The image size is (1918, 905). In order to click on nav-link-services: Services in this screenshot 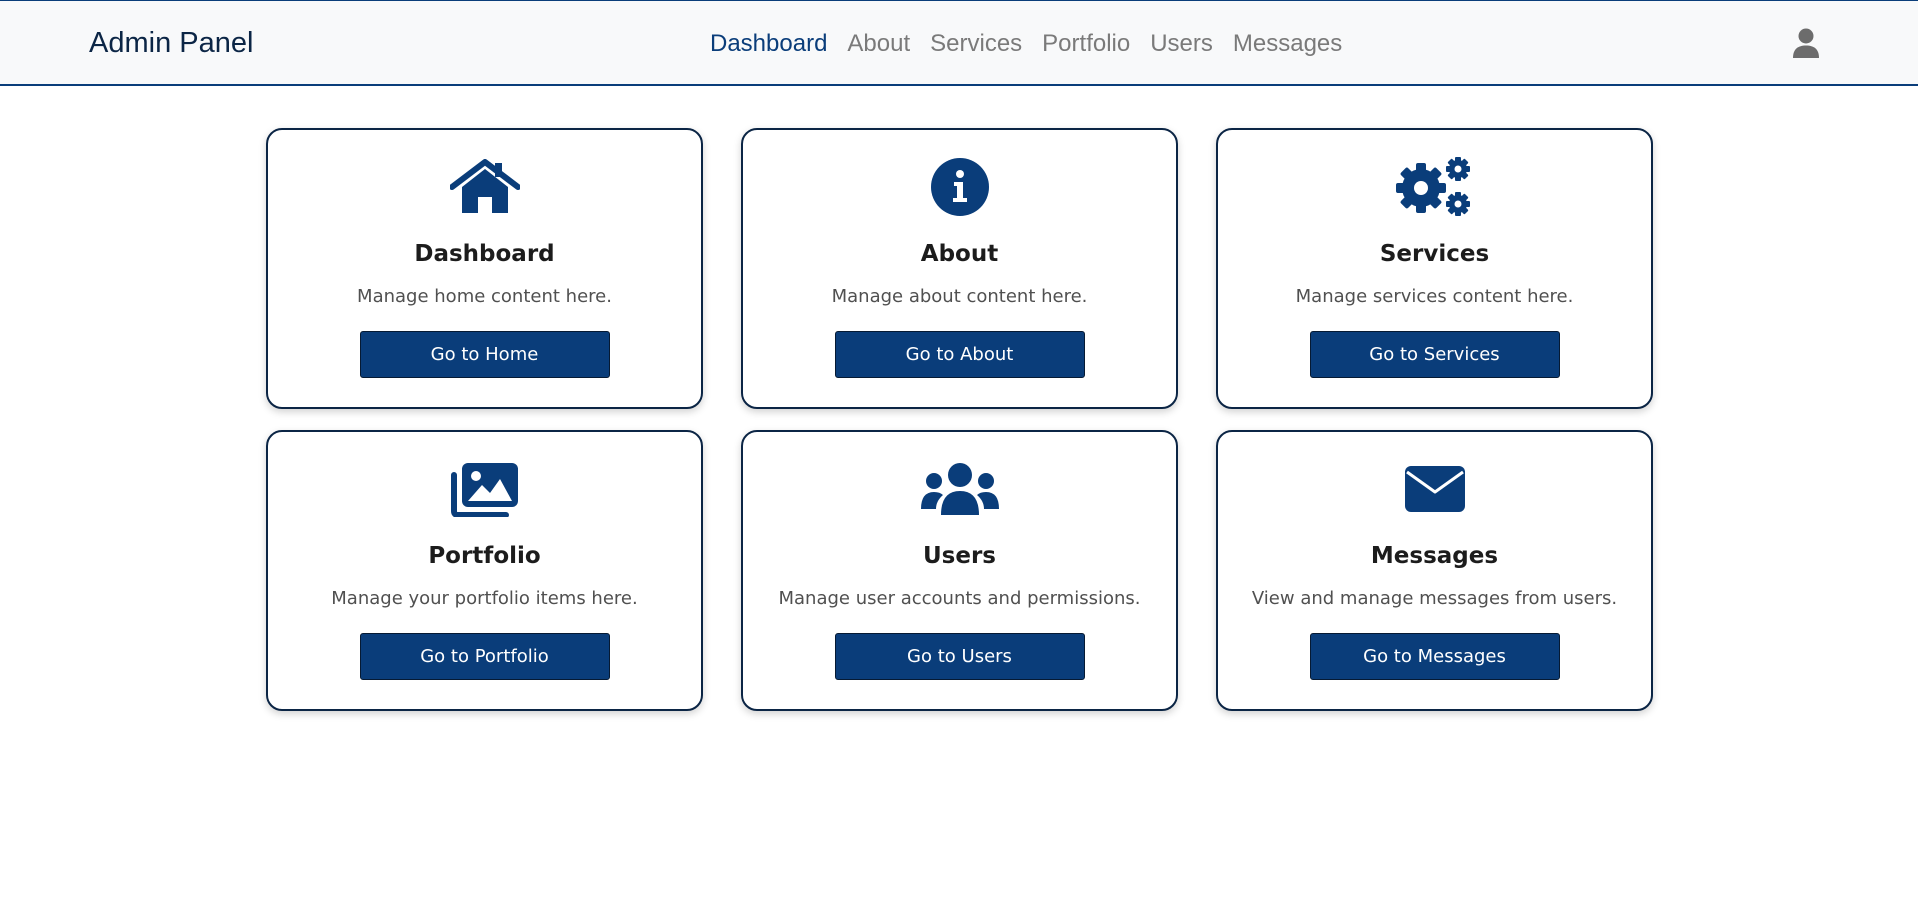, I will do `click(976, 44)`.